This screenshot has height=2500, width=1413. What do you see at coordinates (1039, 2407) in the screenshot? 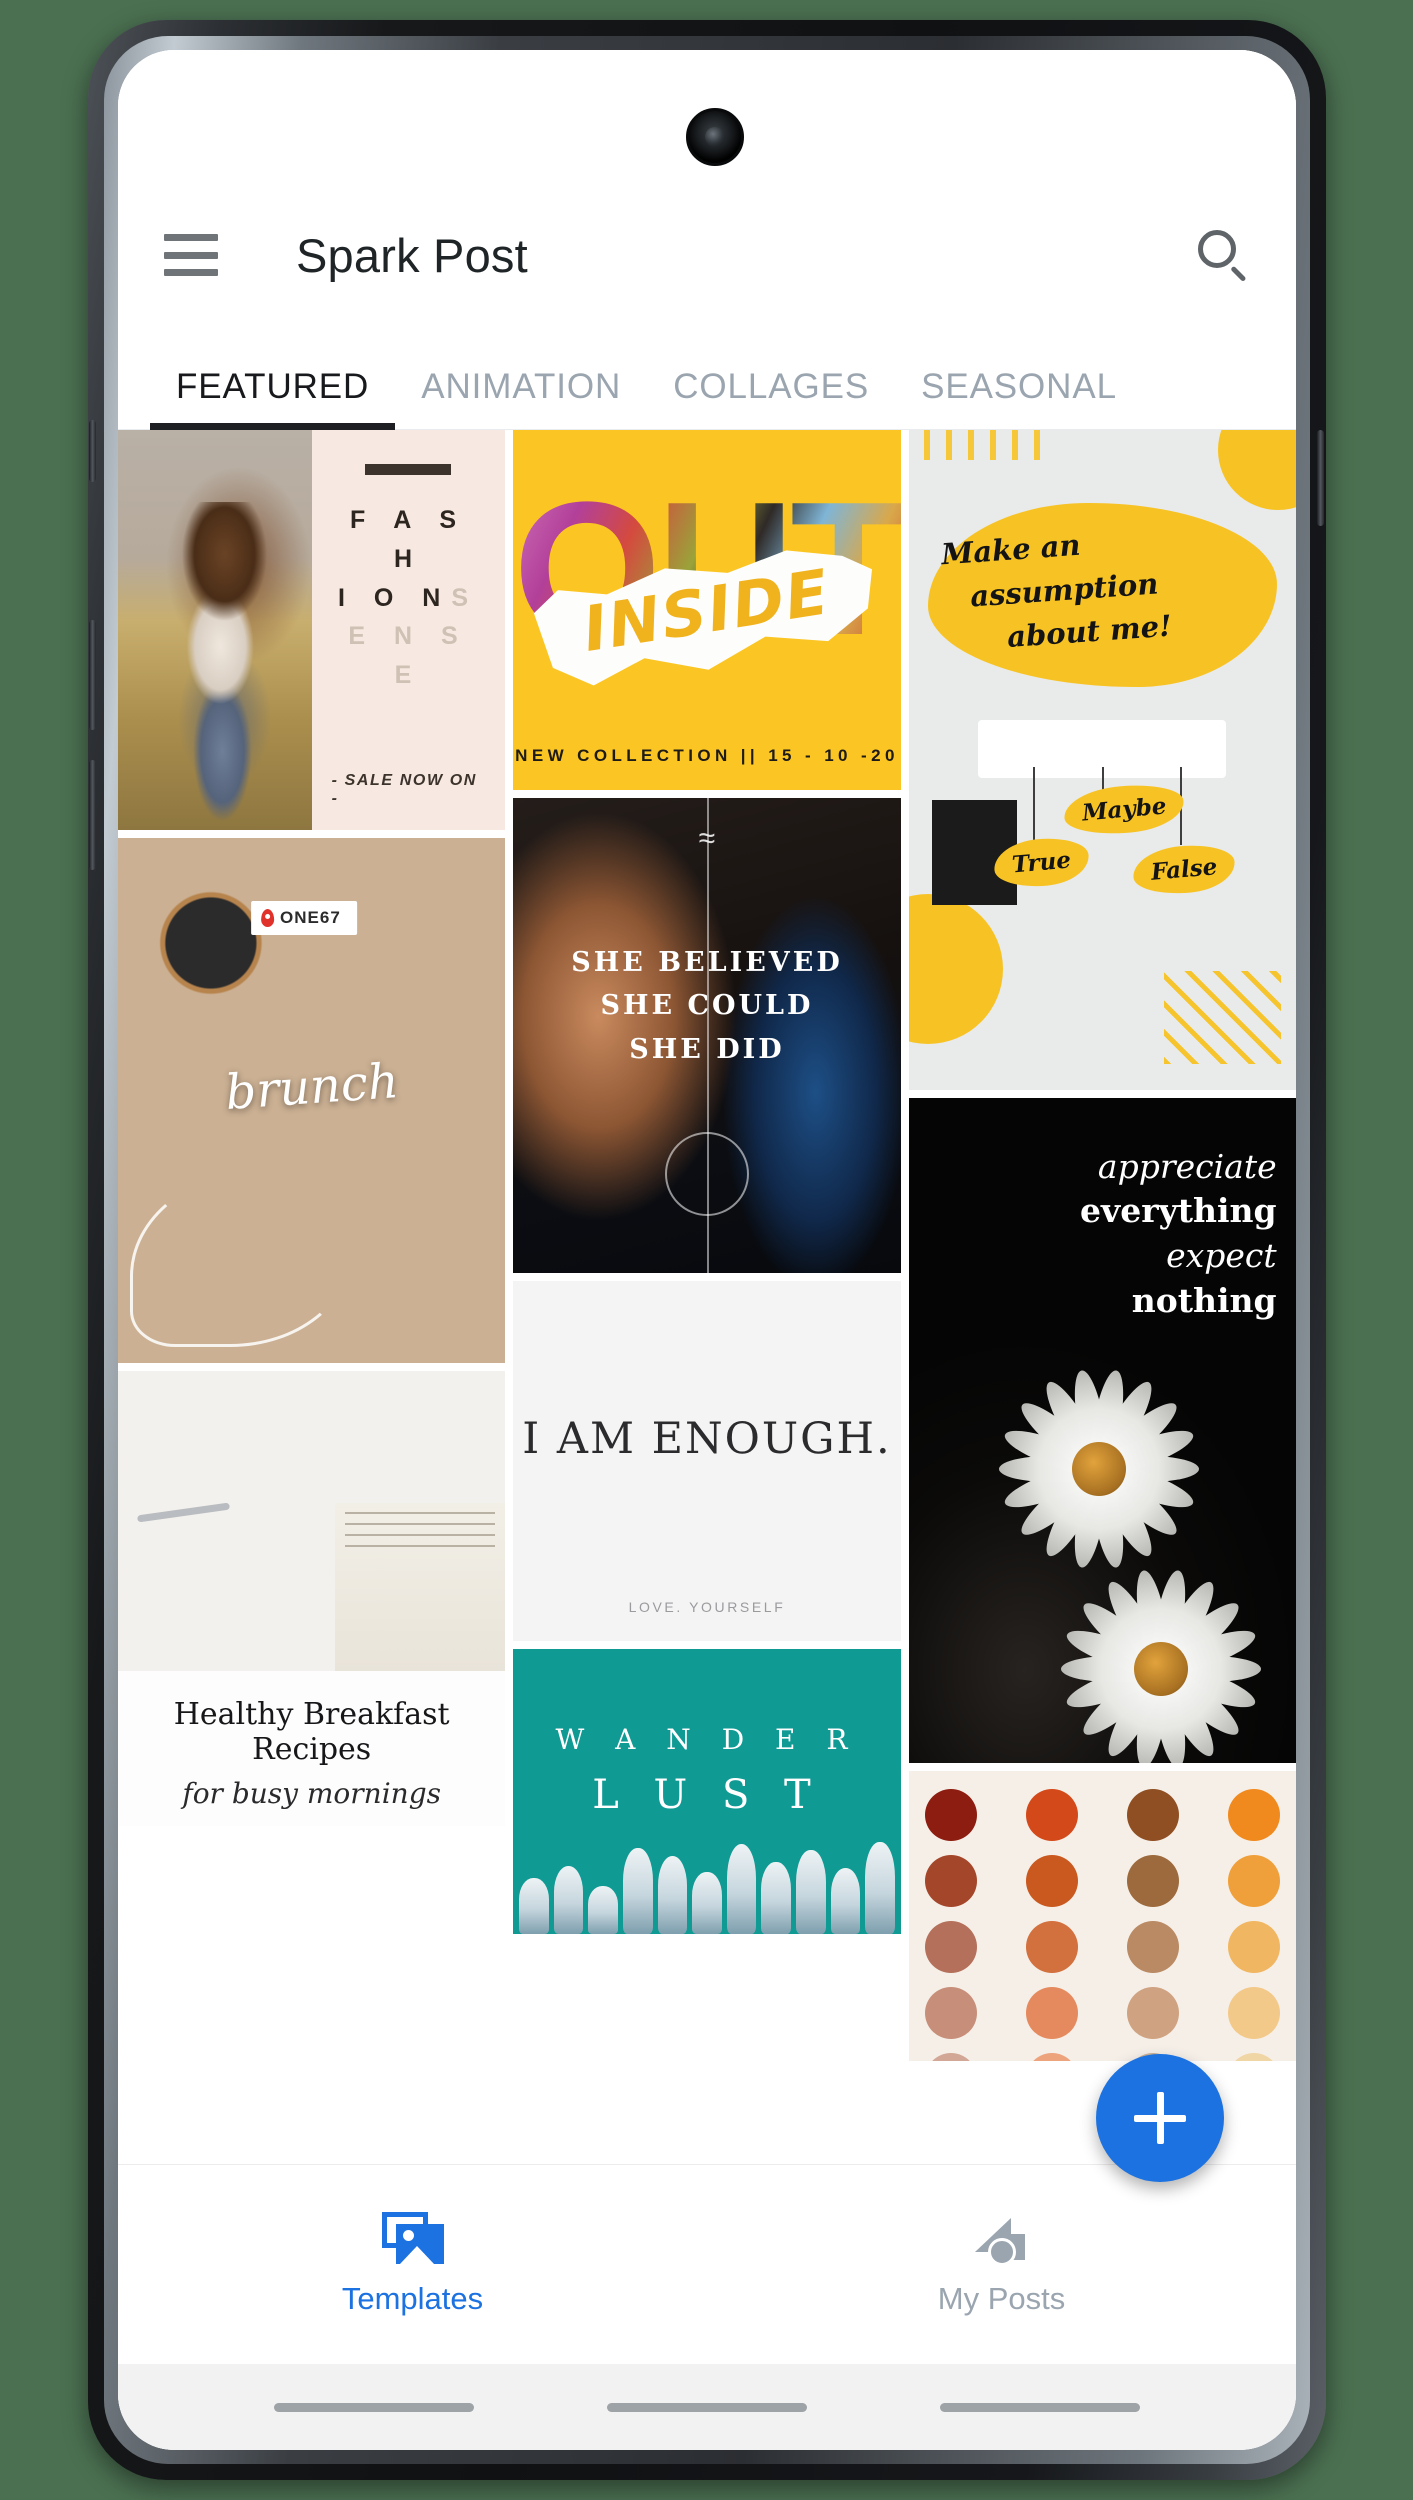
I see `gesture-pill-right` at bounding box center [1039, 2407].